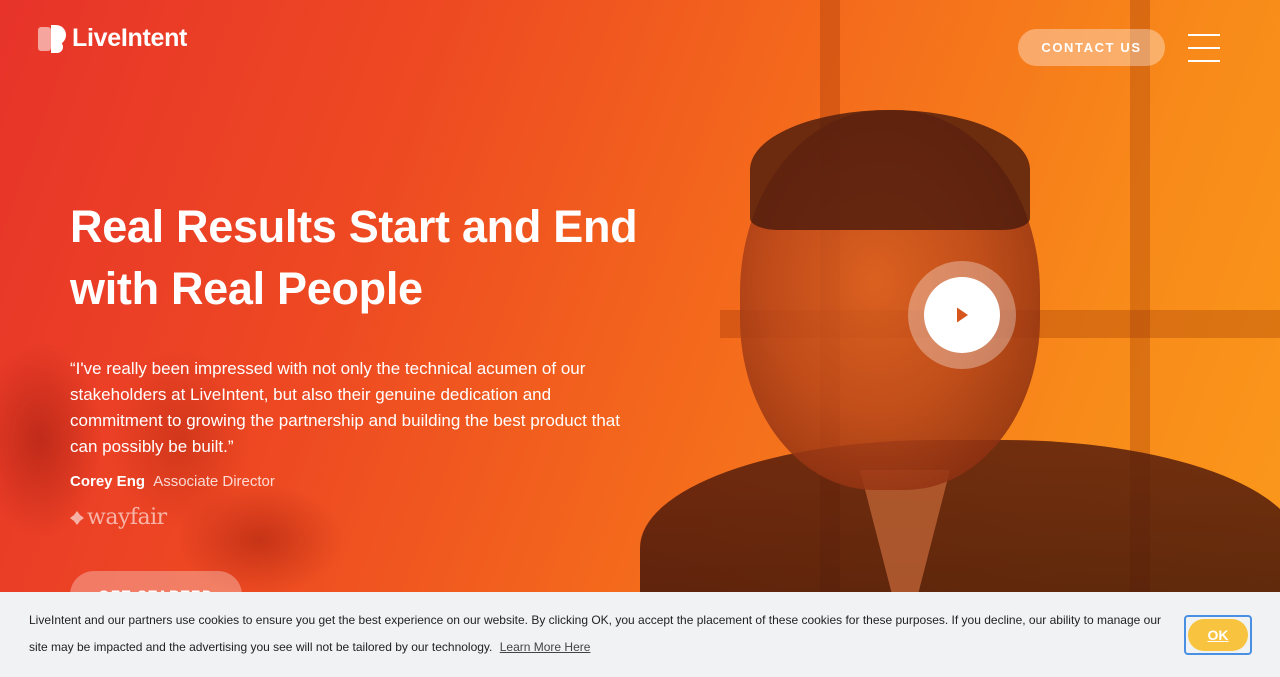 The width and height of the screenshot is (1280, 677). Describe the element at coordinates (214, 481) in the screenshot. I see `person-title: Associate Director` at that location.